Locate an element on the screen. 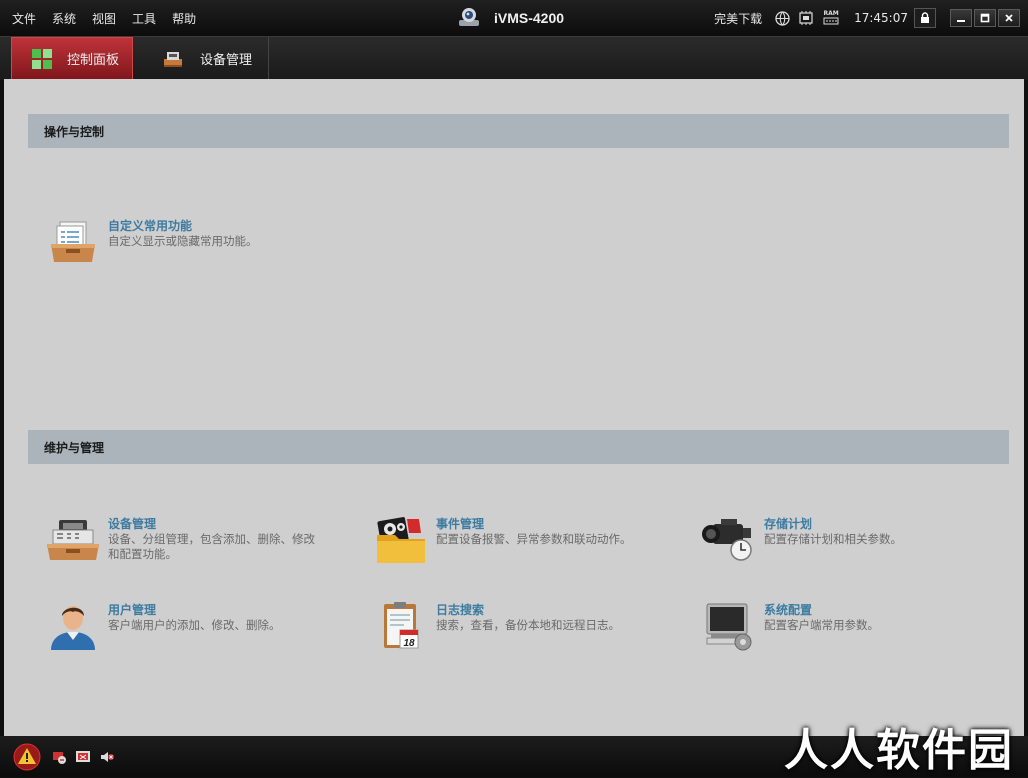  item-title: 存储计划 is located at coordinates (788, 524).